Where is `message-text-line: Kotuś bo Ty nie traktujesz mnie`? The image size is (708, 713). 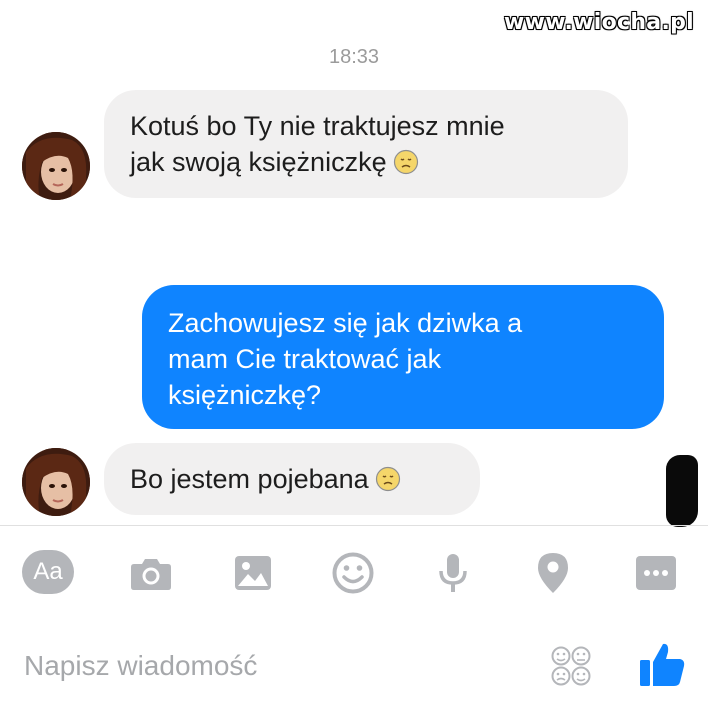 message-text-line: Kotuś bo Ty nie traktujesz mnie is located at coordinates (317, 126).